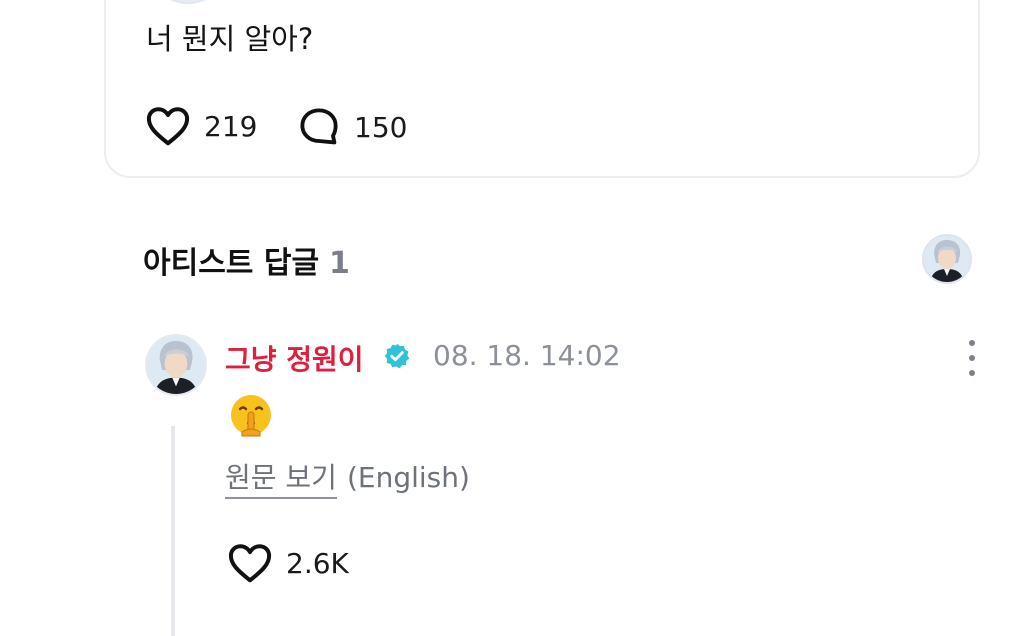 The height and width of the screenshot is (636, 1024). What do you see at coordinates (231, 263) in the screenshot?
I see `section-title-text: 아티스트 답글` at bounding box center [231, 263].